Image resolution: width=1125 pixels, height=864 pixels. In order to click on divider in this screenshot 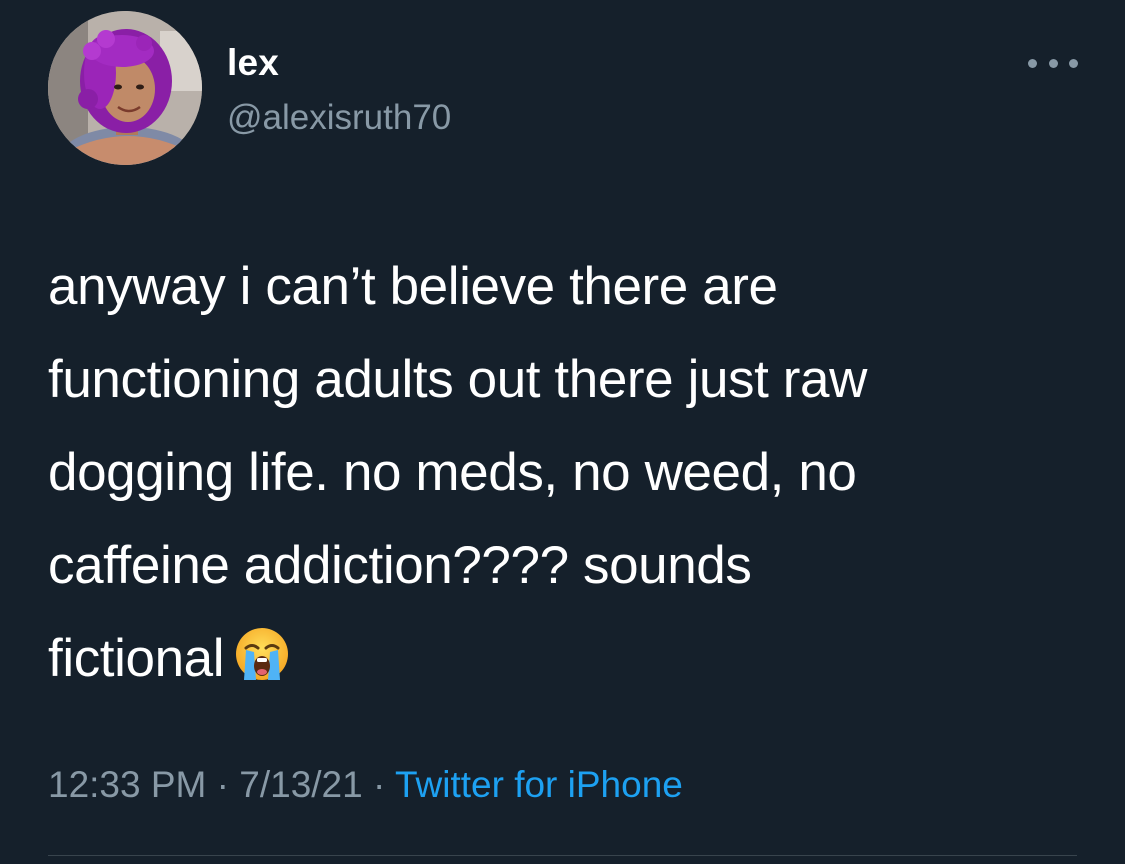, I will do `click(562, 855)`.